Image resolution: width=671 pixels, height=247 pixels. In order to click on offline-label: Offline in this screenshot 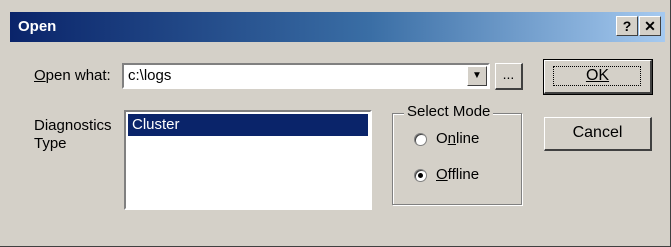, I will do `click(457, 174)`.